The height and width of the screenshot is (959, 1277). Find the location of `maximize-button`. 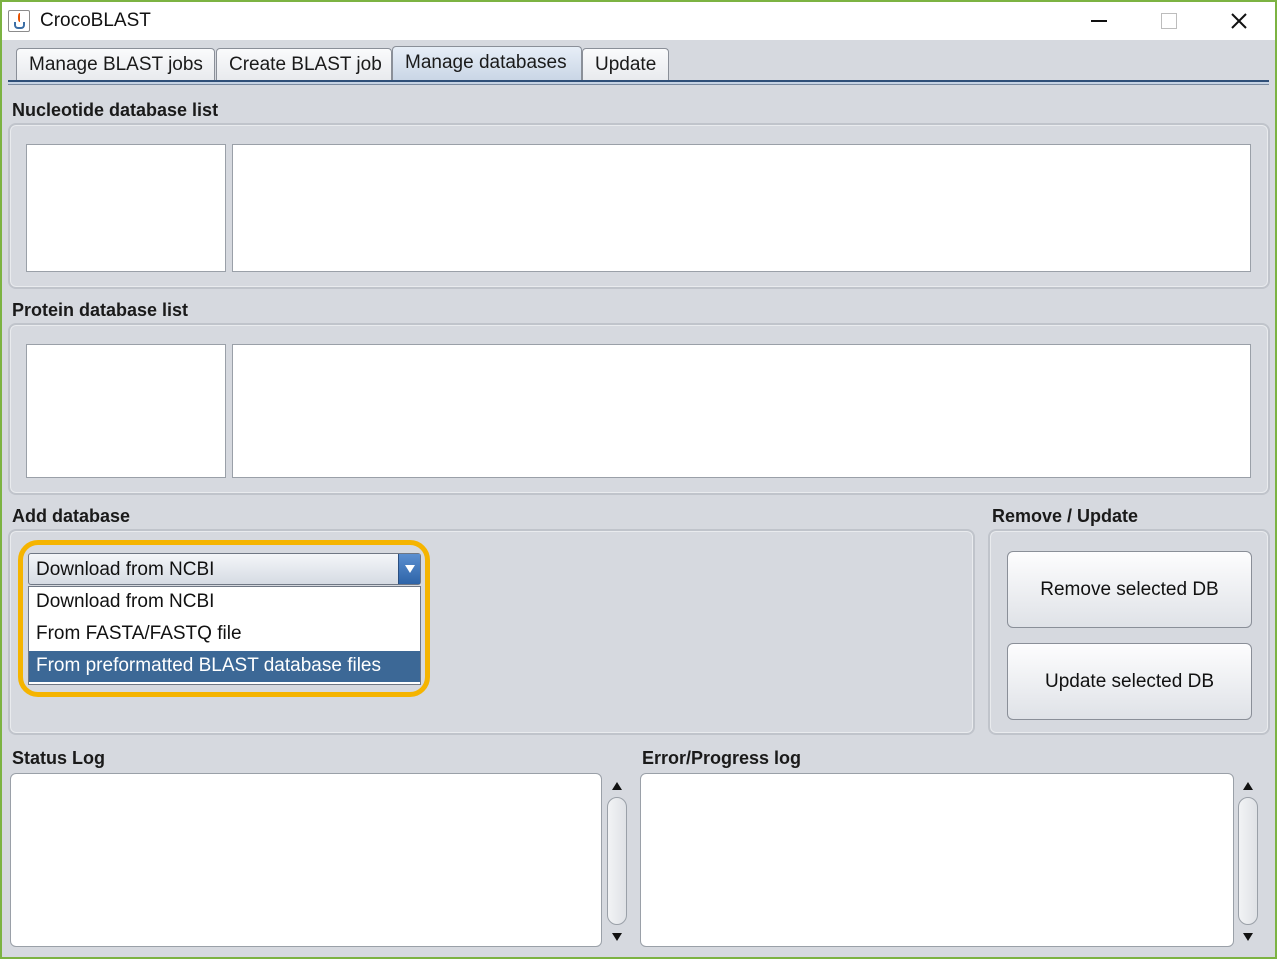

maximize-button is located at coordinates (1169, 21).